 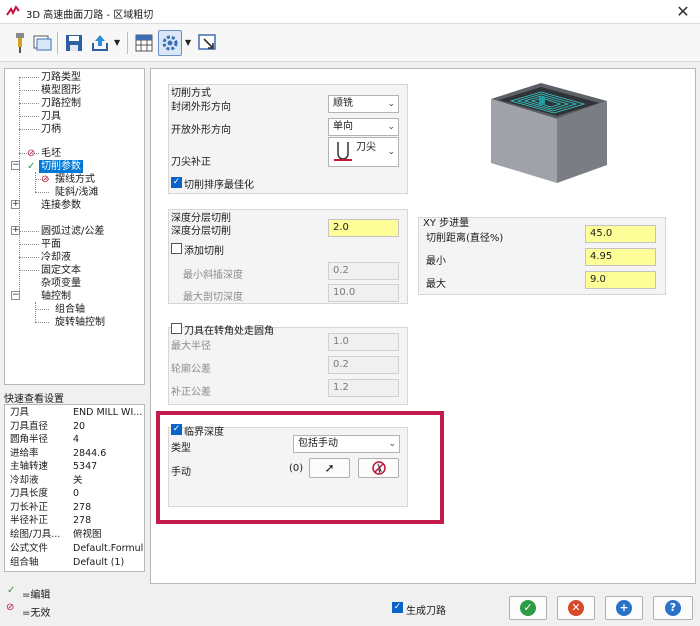 What do you see at coordinates (363, 152) in the screenshot?
I see `tip-comp-select: 刀尖 ⌄` at bounding box center [363, 152].